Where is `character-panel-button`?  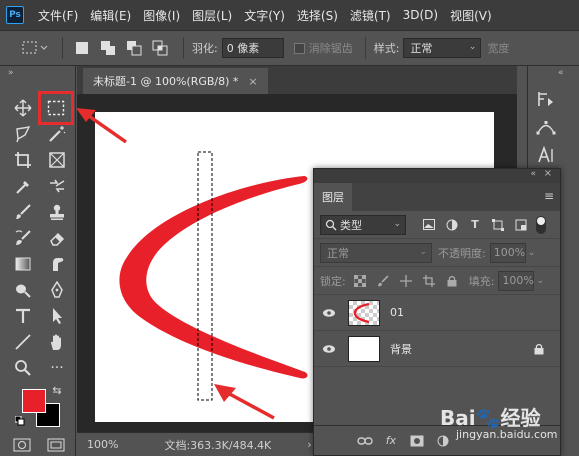 character-panel-button is located at coordinates (546, 156).